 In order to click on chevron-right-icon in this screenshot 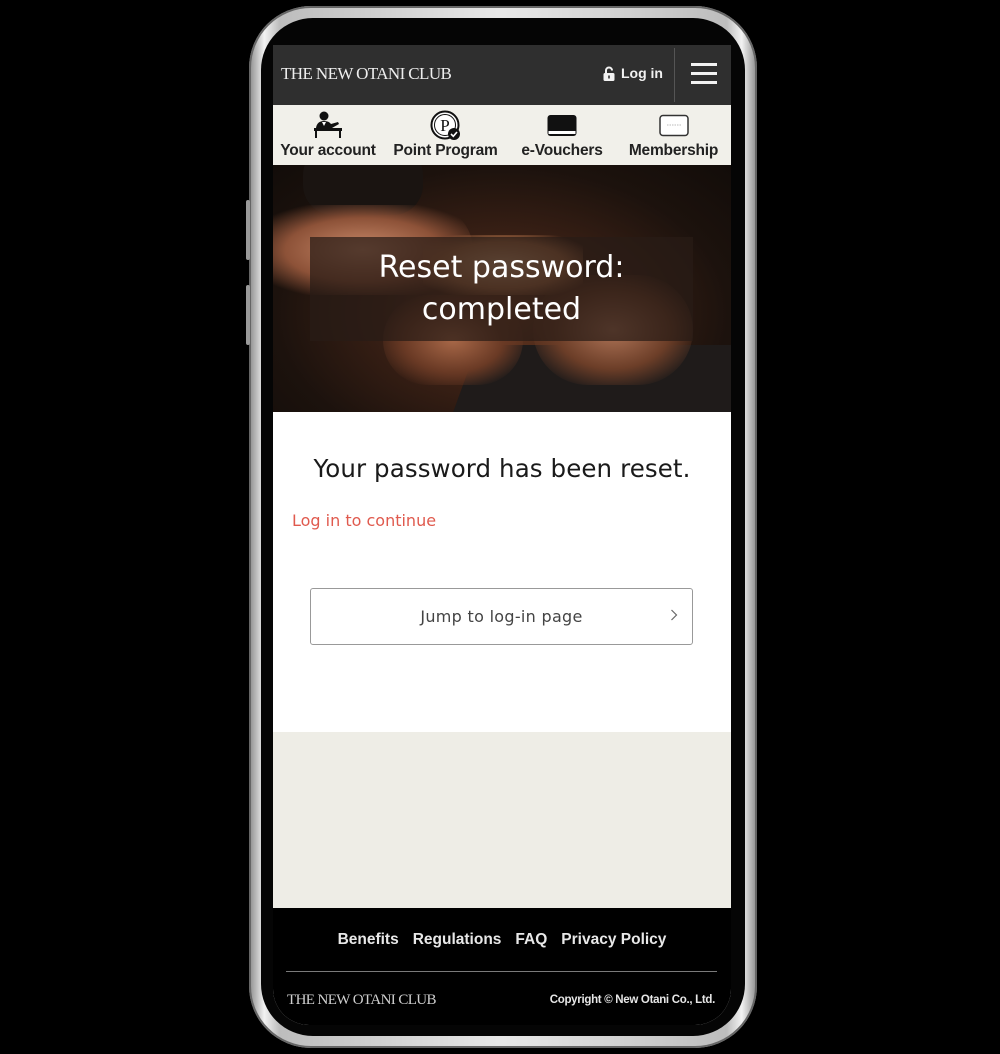, I will do `click(674, 615)`.